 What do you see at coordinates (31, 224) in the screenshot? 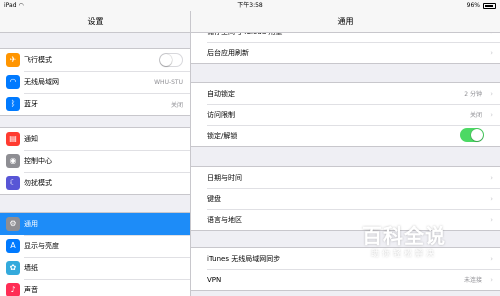
I see `sidebar-item-label: 通用` at bounding box center [31, 224].